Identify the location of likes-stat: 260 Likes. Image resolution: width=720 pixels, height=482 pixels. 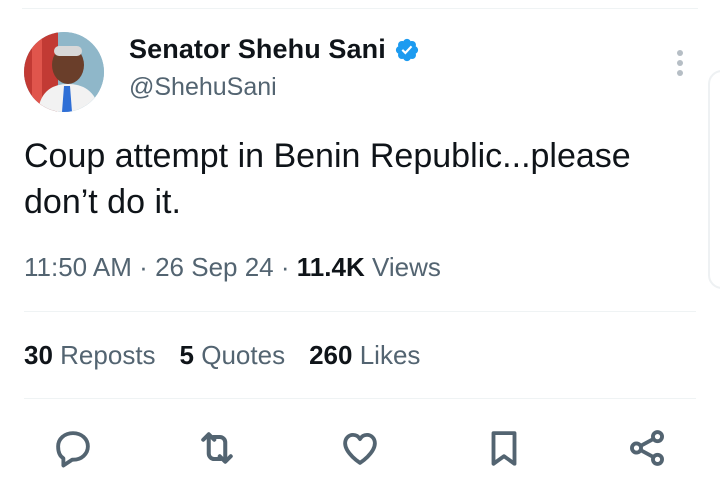
(364, 355).